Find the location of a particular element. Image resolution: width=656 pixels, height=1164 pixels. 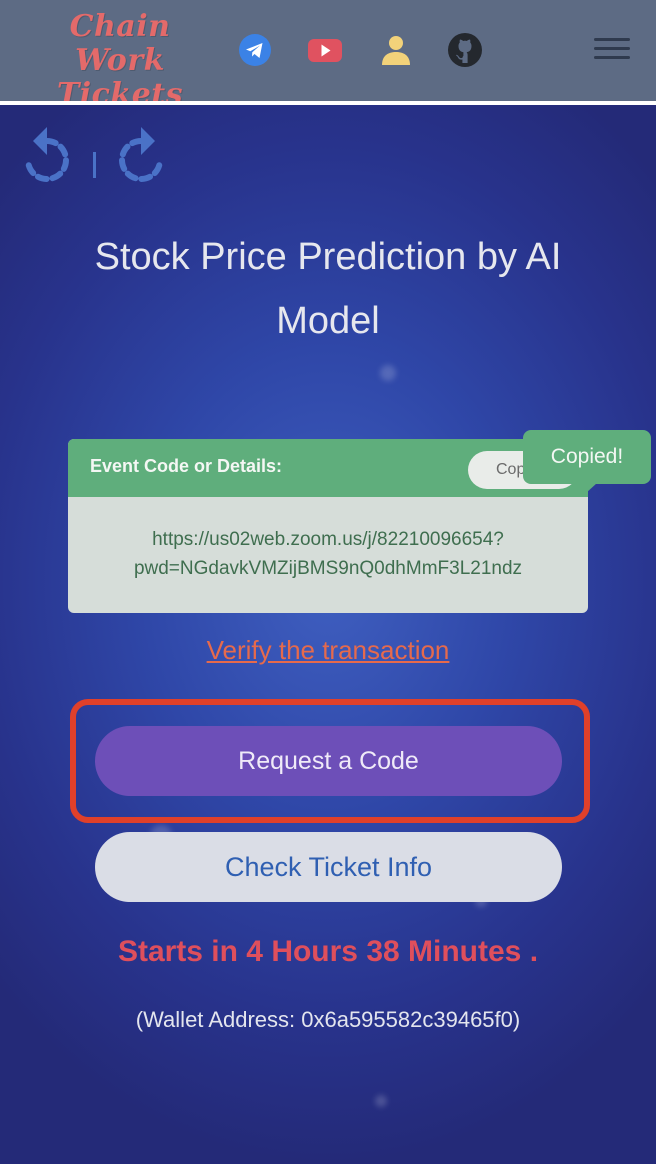

event-code-label: Event Code or Details: is located at coordinates (186, 466).